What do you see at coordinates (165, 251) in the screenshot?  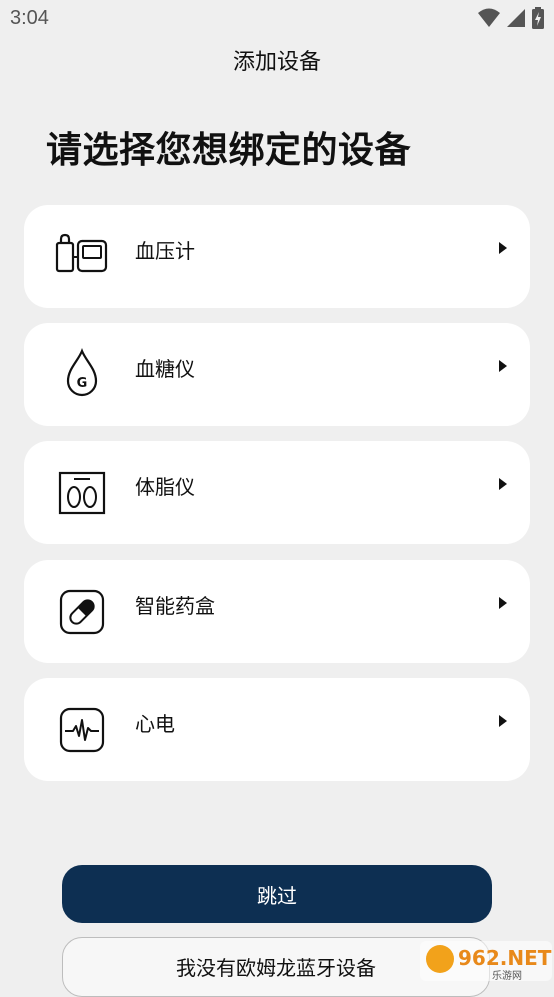 I see `device-label: 血压计` at bounding box center [165, 251].